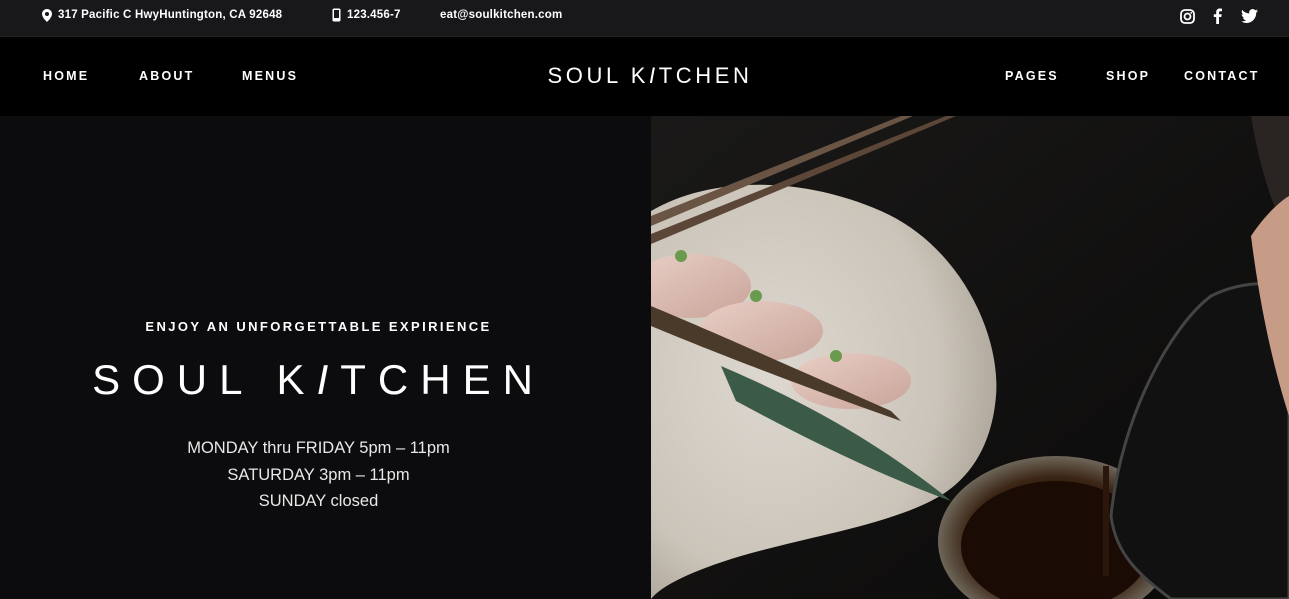 The image size is (1289, 599). Describe the element at coordinates (442, 379) in the screenshot. I see `hero-title-part2: TCHEN` at that location.